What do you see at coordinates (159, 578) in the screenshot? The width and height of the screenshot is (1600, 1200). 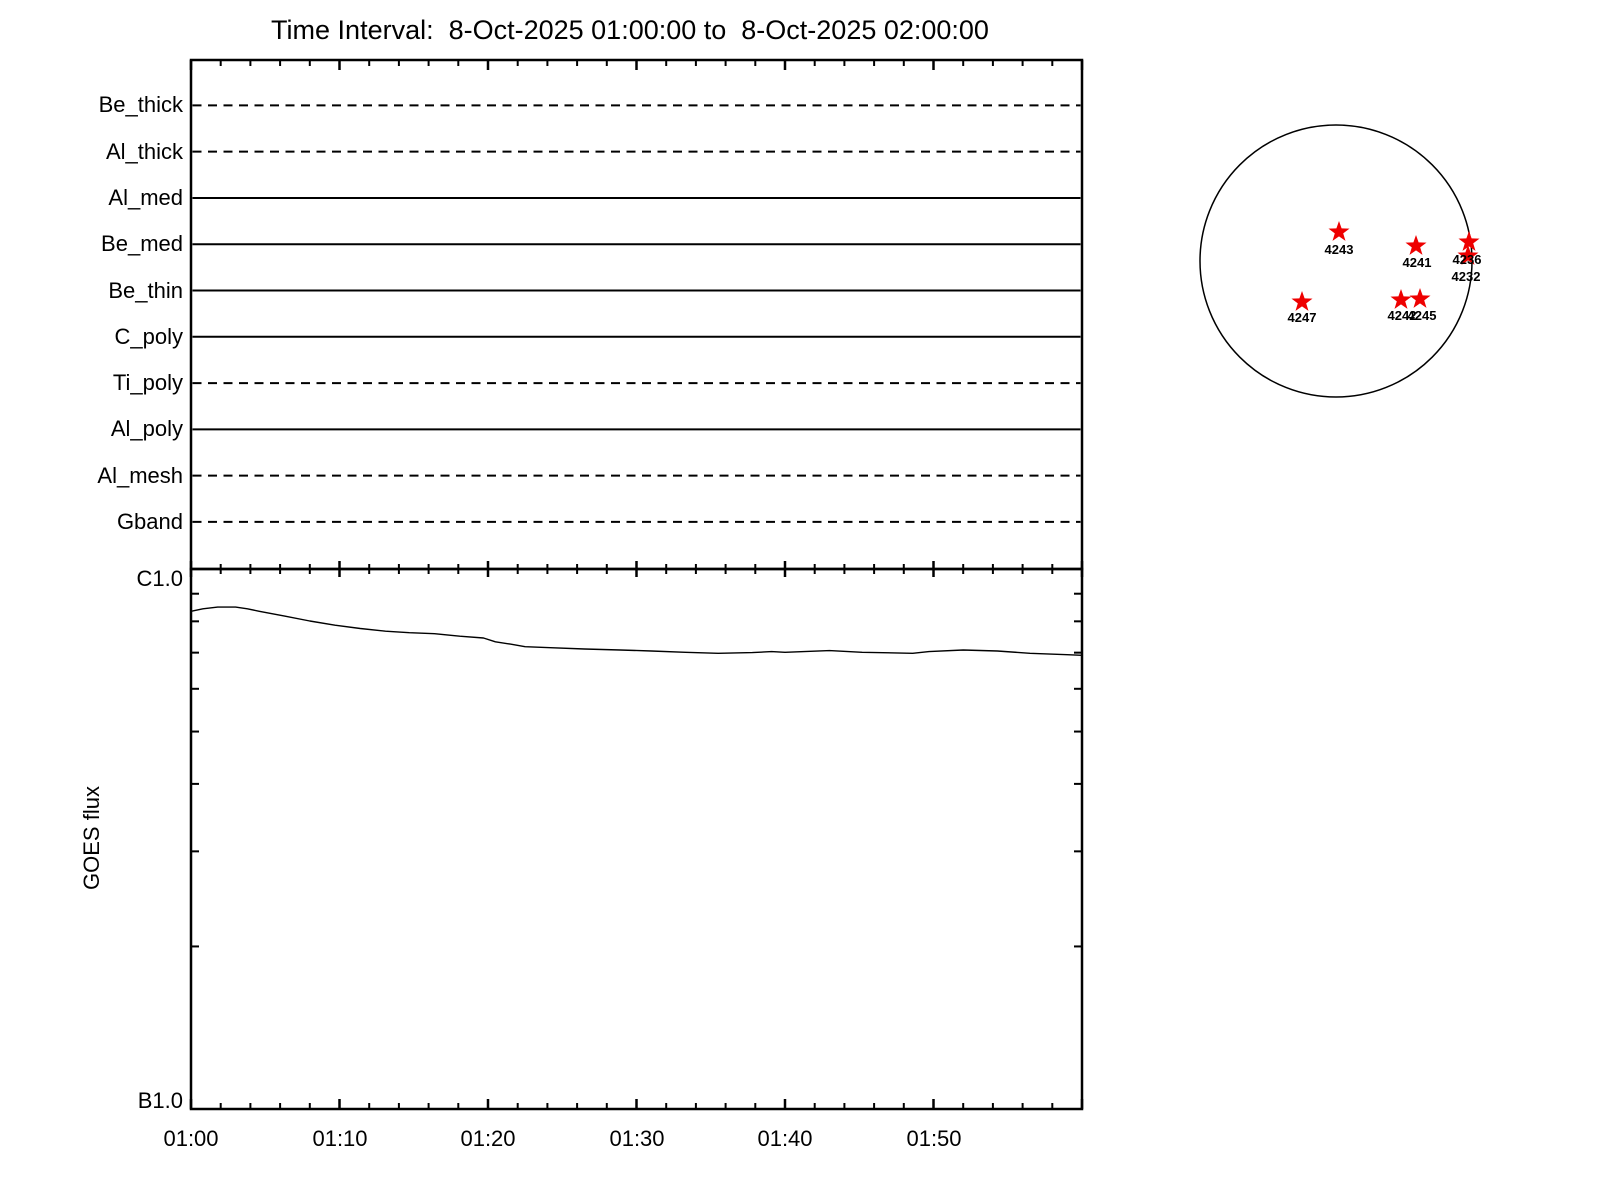 I see `goes-ymax-label: C1.0` at bounding box center [159, 578].